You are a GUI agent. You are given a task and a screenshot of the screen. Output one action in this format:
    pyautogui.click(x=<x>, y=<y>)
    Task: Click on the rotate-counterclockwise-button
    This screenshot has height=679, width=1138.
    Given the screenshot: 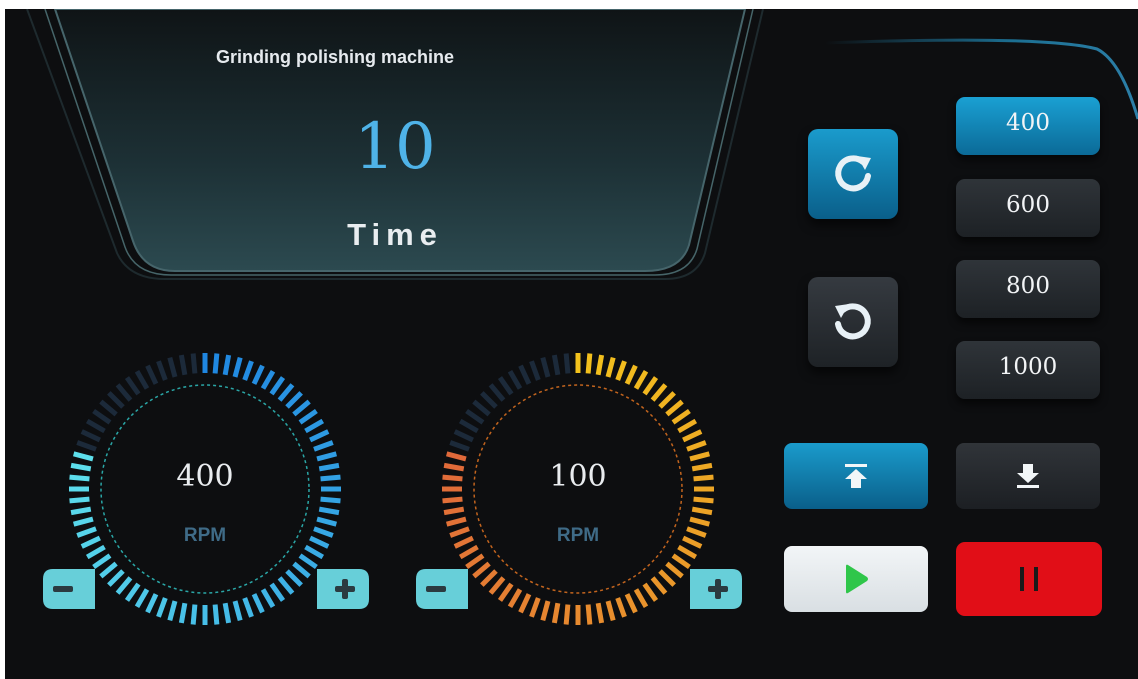 What is the action you would take?
    pyautogui.click(x=853, y=322)
    